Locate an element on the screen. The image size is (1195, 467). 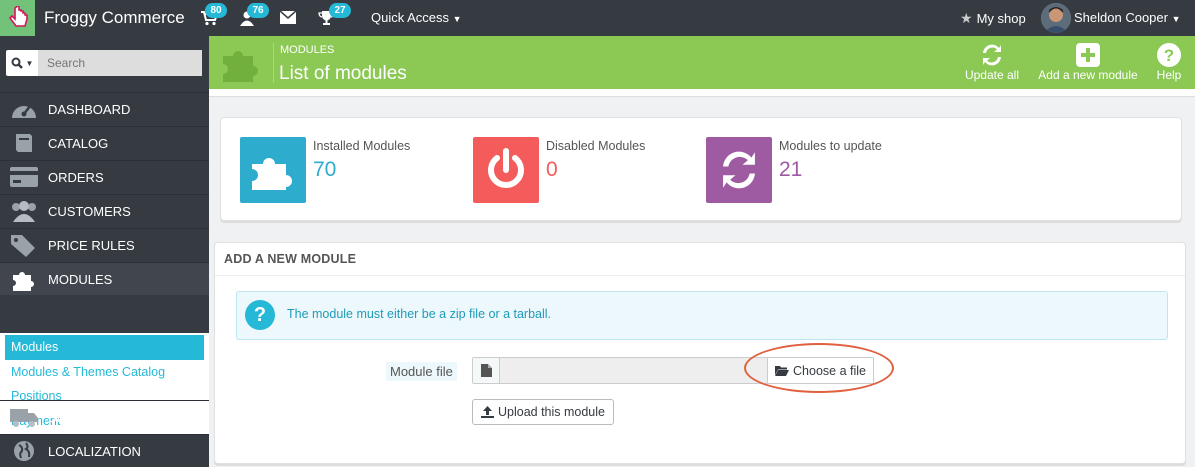
breadcrumb: MODULES is located at coordinates (307, 50).